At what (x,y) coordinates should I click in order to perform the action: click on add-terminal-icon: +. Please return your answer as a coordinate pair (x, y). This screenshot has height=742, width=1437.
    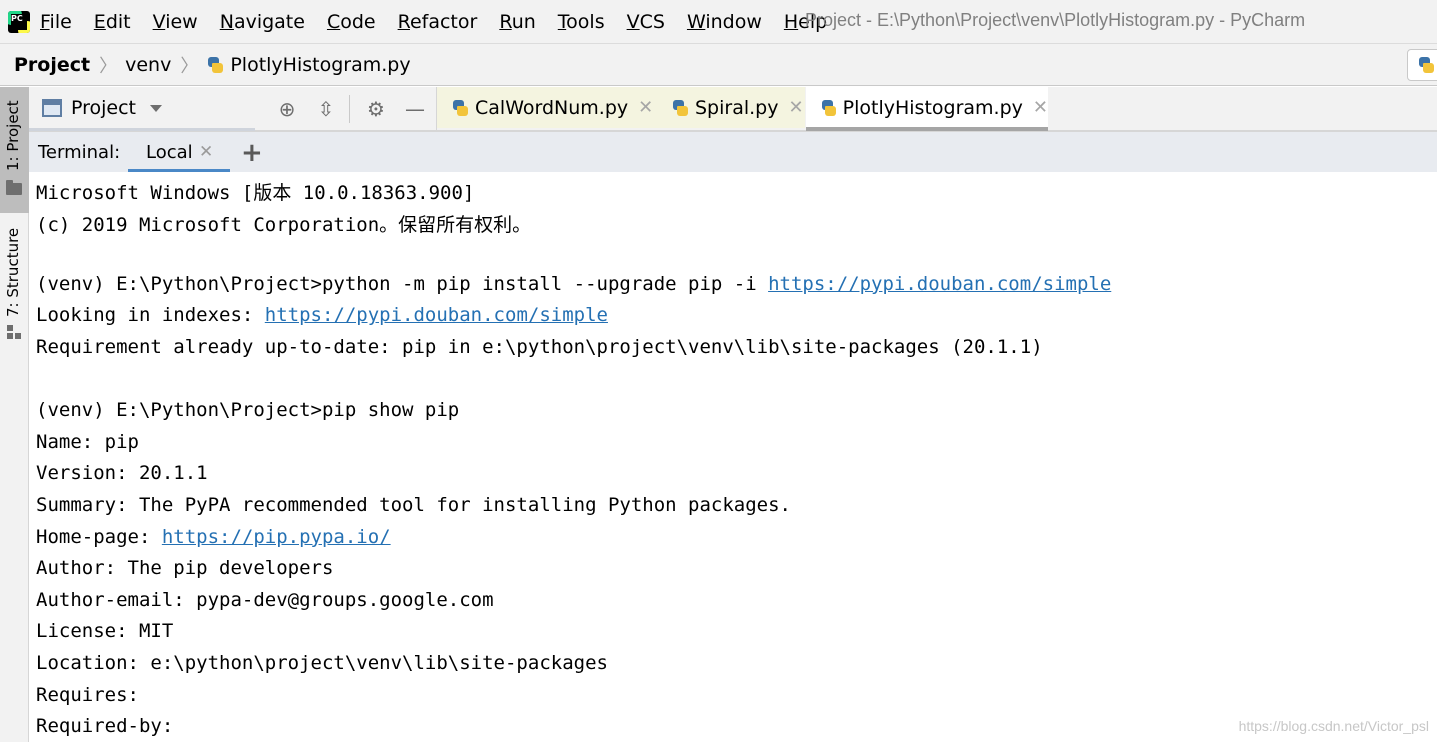
    Looking at the image, I should click on (252, 153).